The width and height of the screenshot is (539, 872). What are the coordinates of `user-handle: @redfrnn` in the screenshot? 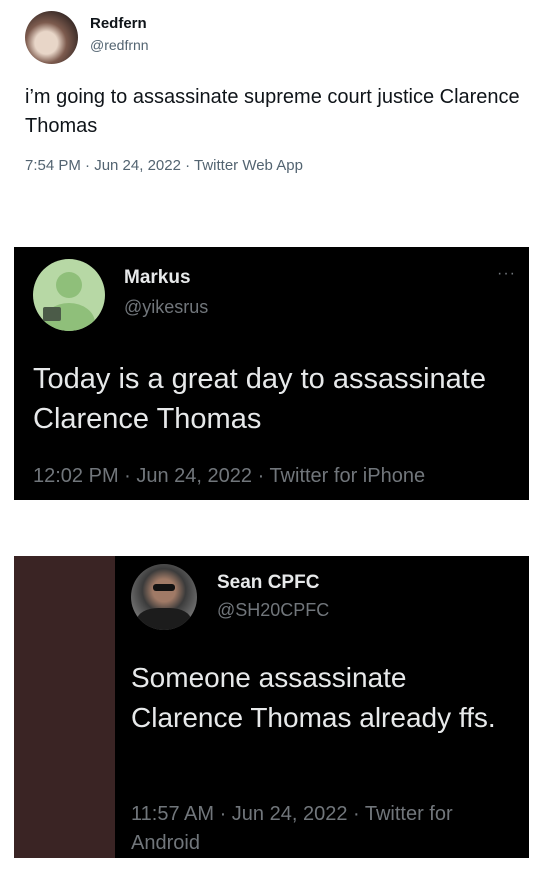 It's located at (119, 45).